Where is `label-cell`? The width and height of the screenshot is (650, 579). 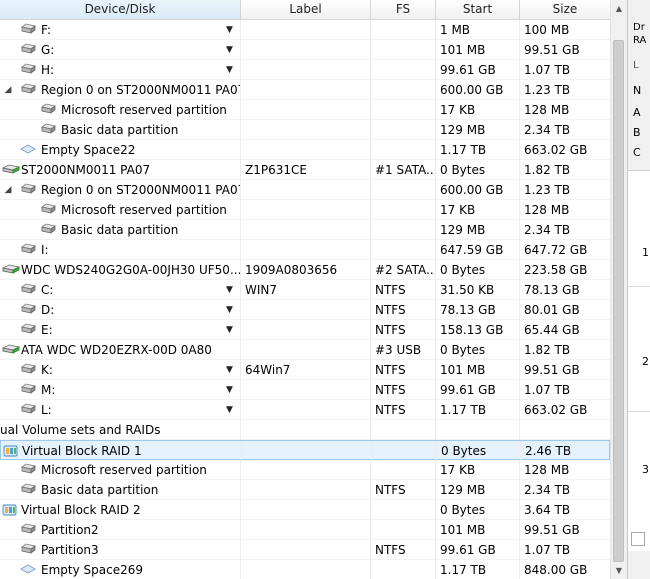
label-cell is located at coordinates (306, 470).